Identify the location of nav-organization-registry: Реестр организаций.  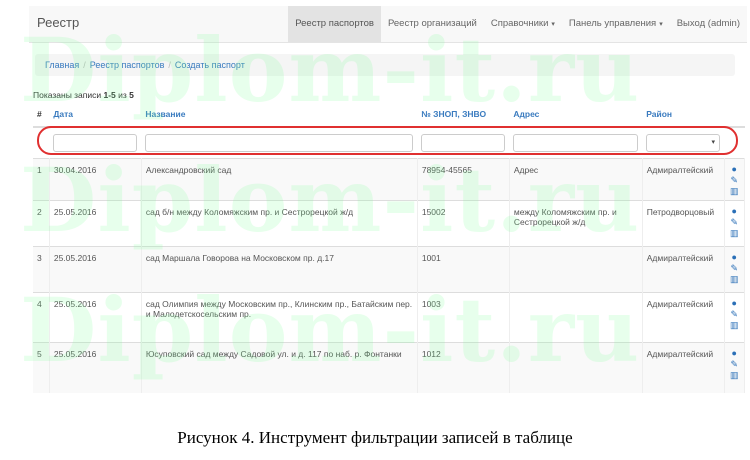
(432, 24).